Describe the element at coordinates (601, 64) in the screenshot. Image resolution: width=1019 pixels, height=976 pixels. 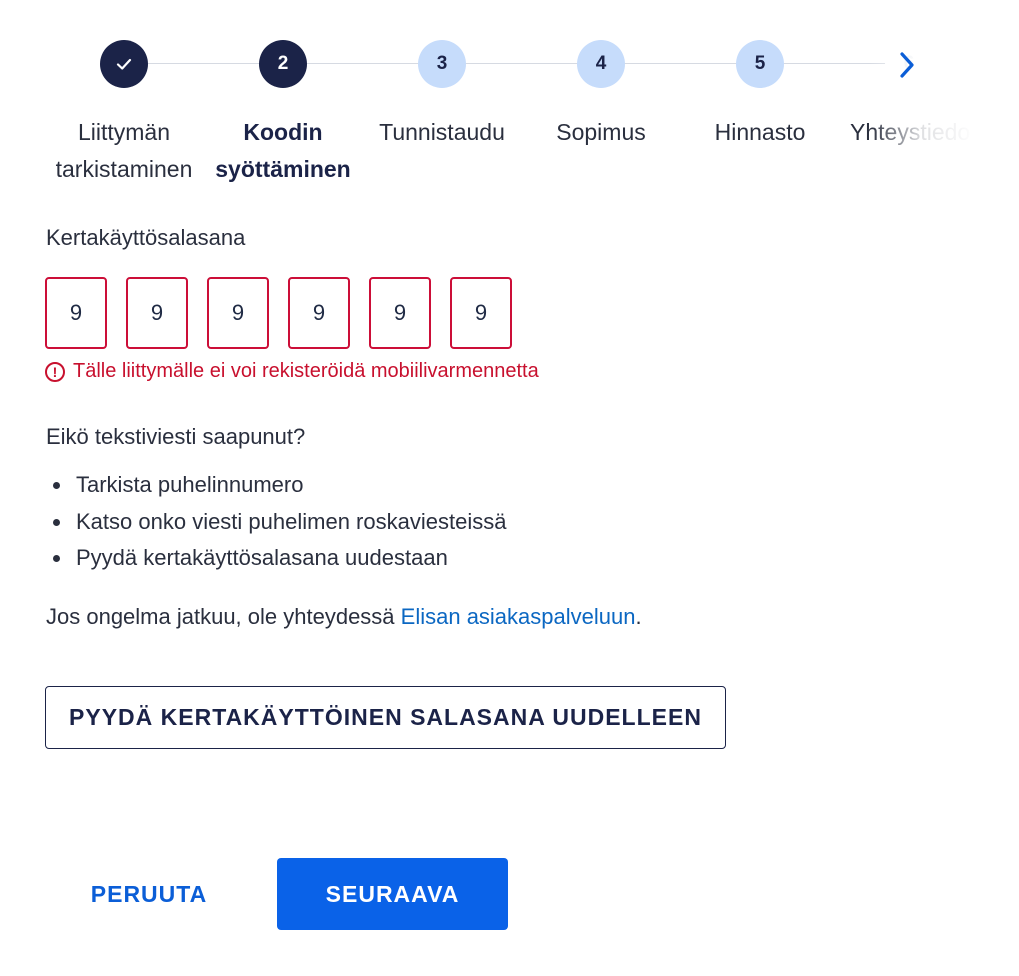
I see `step-4-indicator: 4` at that location.